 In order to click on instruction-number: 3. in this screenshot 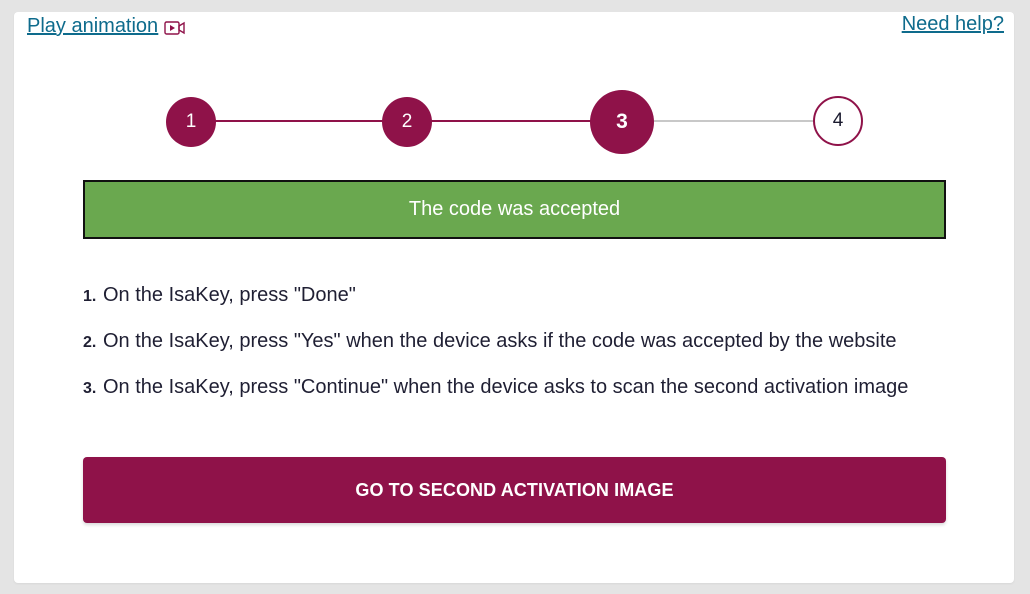, I will do `click(90, 388)`.